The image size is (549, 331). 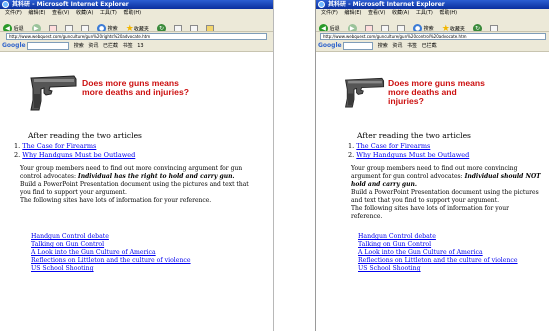 What do you see at coordinates (140, 46) in the screenshot?
I see `tab-count: 13` at bounding box center [140, 46].